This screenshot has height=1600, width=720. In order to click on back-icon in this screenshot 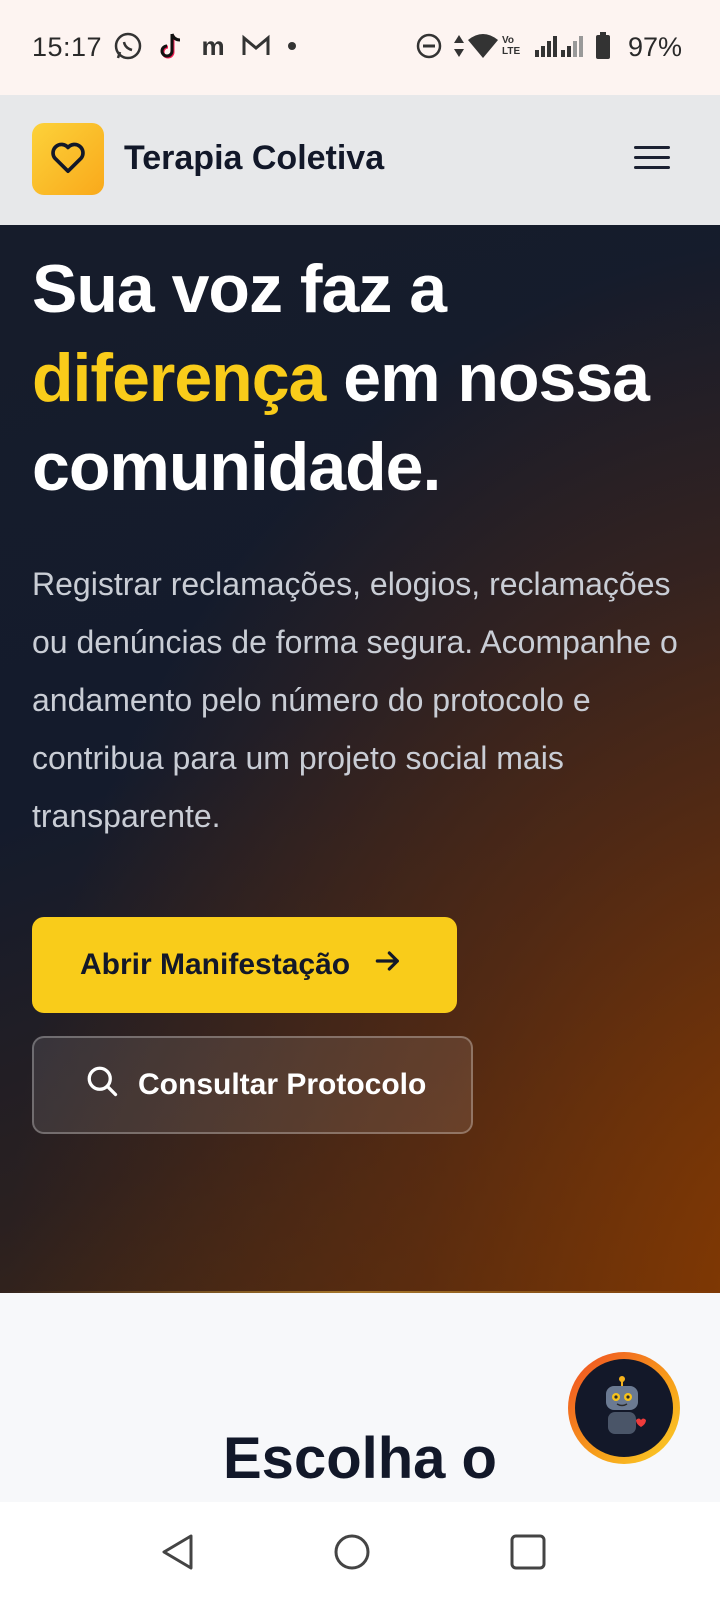, I will do `click(178, 1552)`.